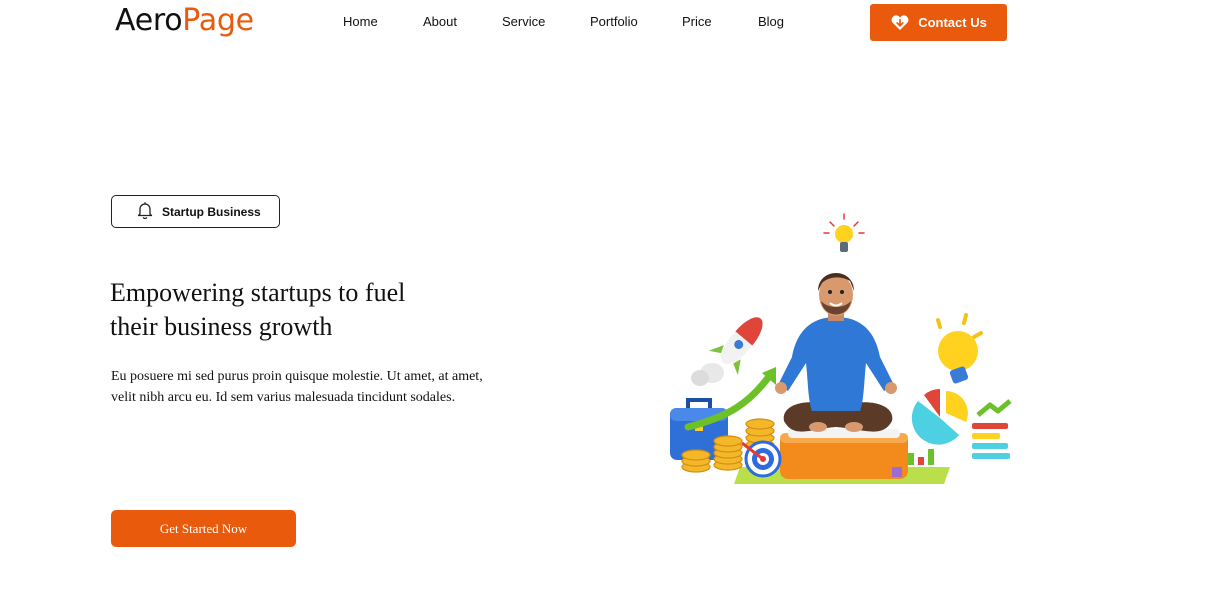 Image resolution: width=1206 pixels, height=594 pixels. I want to click on startup-business-badge: Startup Business, so click(195, 211).